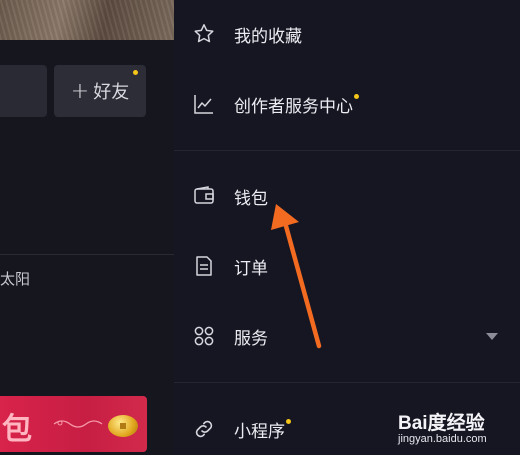 Image resolution: width=520 pixels, height=455 pixels. I want to click on menu-item-label: 钱包, so click(251, 198).